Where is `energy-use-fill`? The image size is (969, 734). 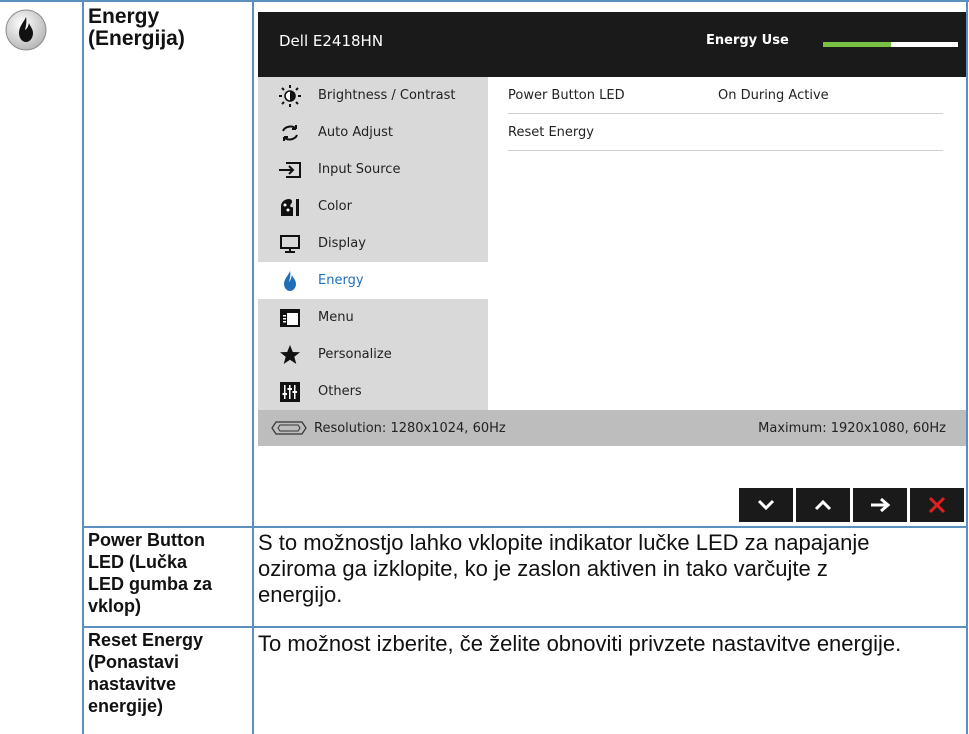
energy-use-fill is located at coordinates (857, 44).